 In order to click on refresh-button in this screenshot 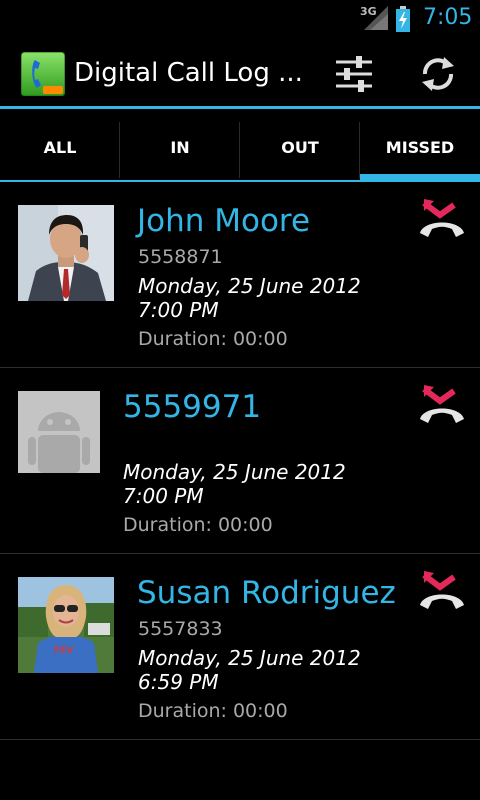, I will do `click(438, 74)`.